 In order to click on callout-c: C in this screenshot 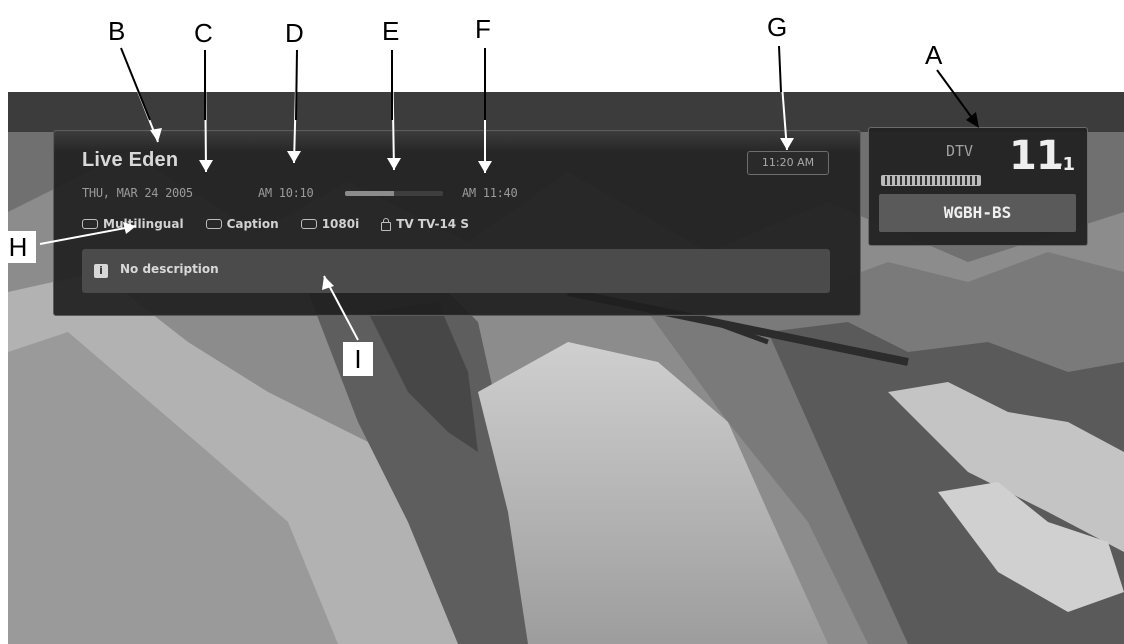, I will do `click(203, 33)`.